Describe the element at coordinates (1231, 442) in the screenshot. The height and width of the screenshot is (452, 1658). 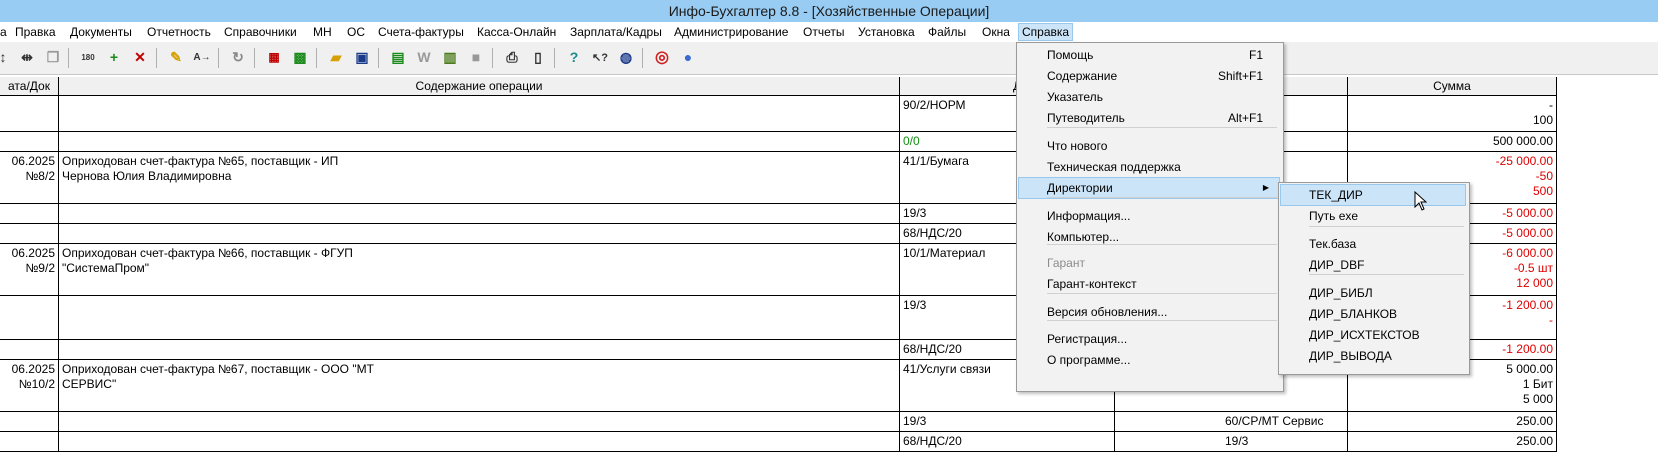
I see `table-cell-credit: 19/3` at that location.